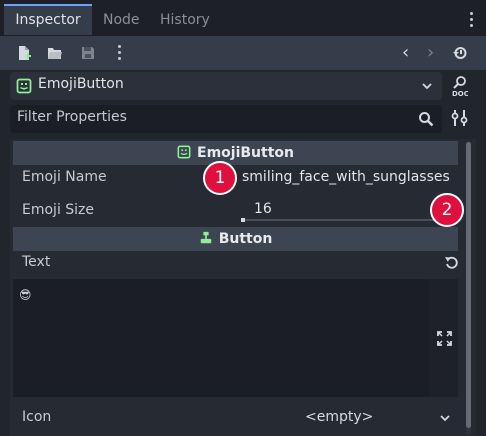 This screenshot has width=486, height=436. I want to click on forward-icon: ›, so click(430, 53).